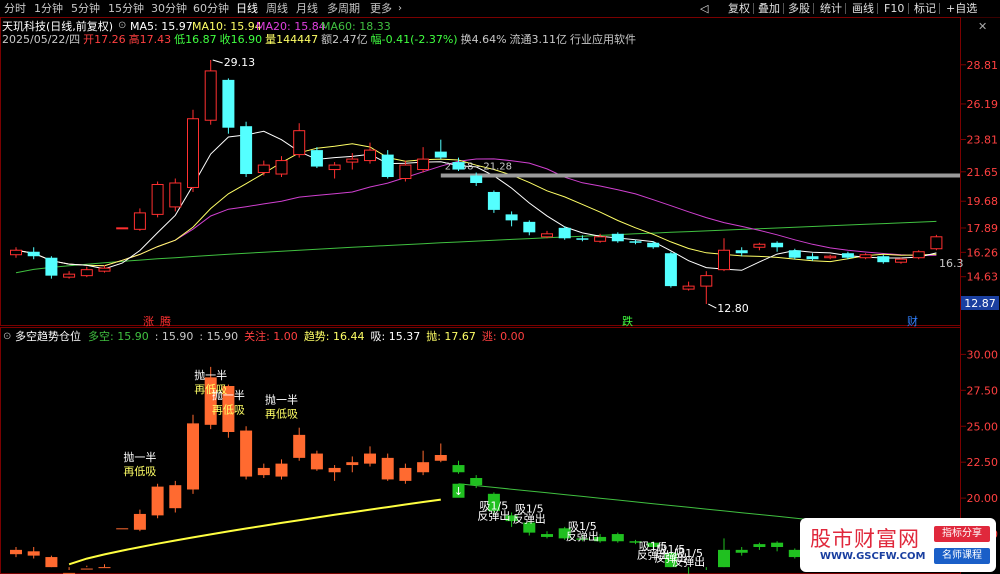  What do you see at coordinates (898, 545) in the screenshot?
I see `watermark-logo: 股市财富网 WWW.GSCFW.COM 指标分享 名师课程` at bounding box center [898, 545].